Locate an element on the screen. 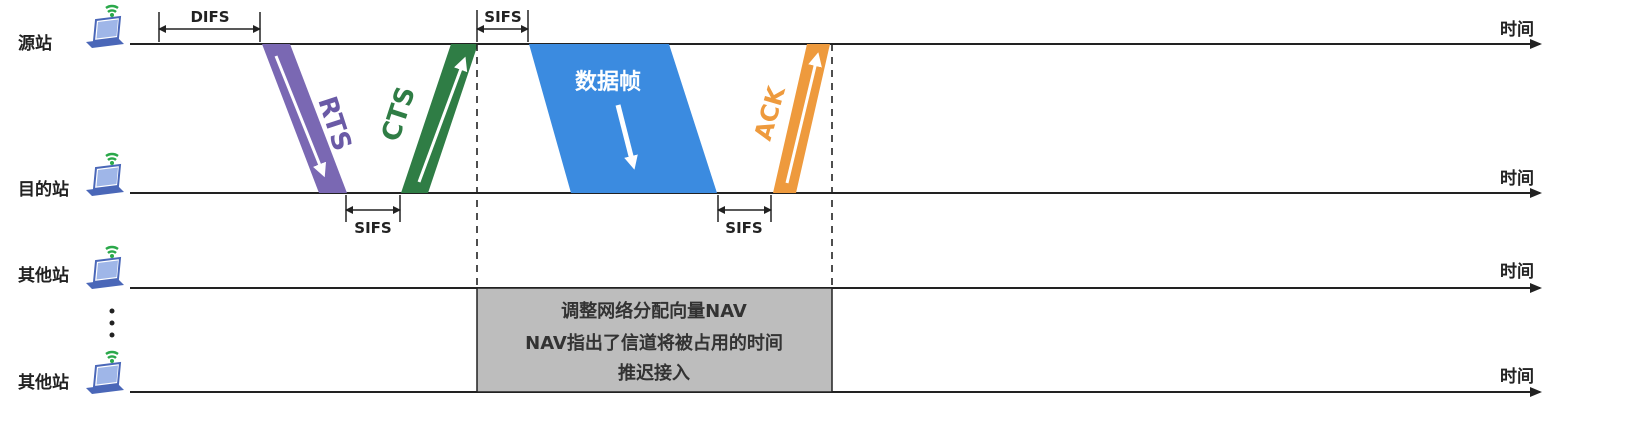 The width and height of the screenshot is (1628, 424). axis-label-time-other-1: 时间 is located at coordinates (1517, 271).